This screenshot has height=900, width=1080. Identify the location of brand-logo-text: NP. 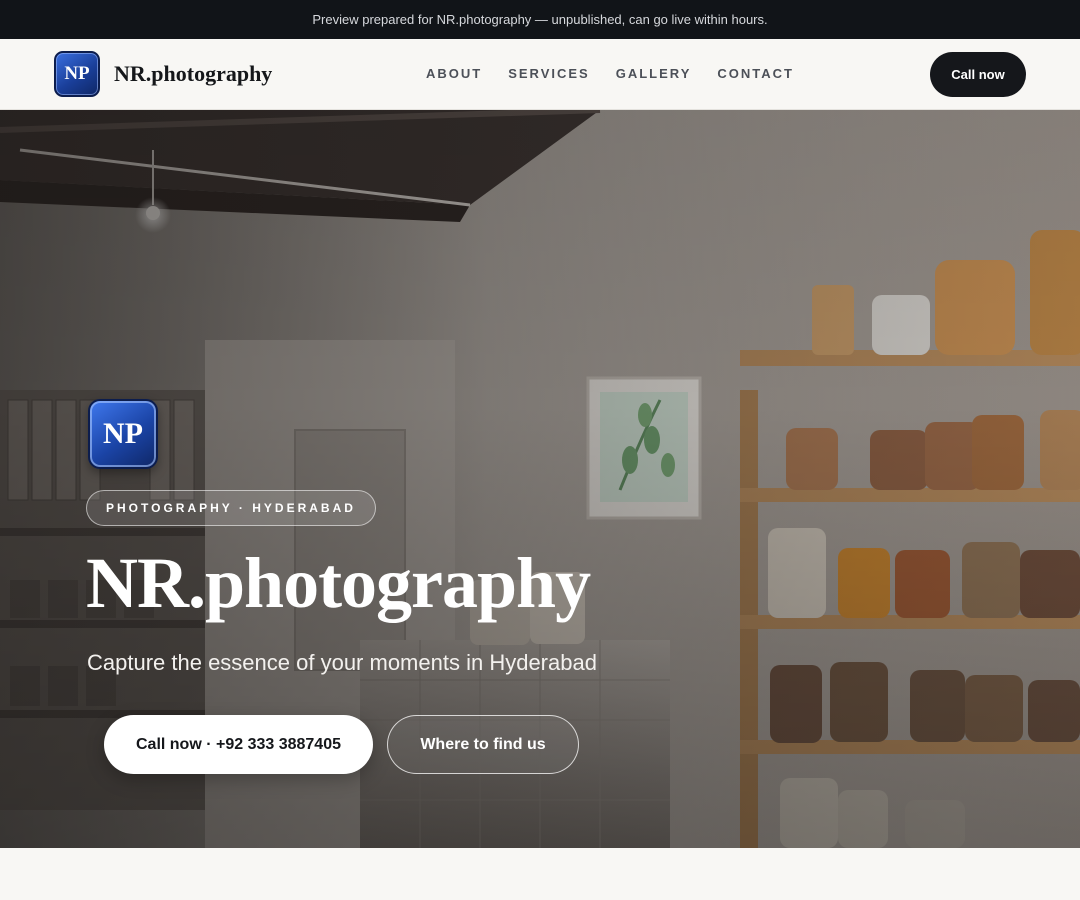
(77, 73).